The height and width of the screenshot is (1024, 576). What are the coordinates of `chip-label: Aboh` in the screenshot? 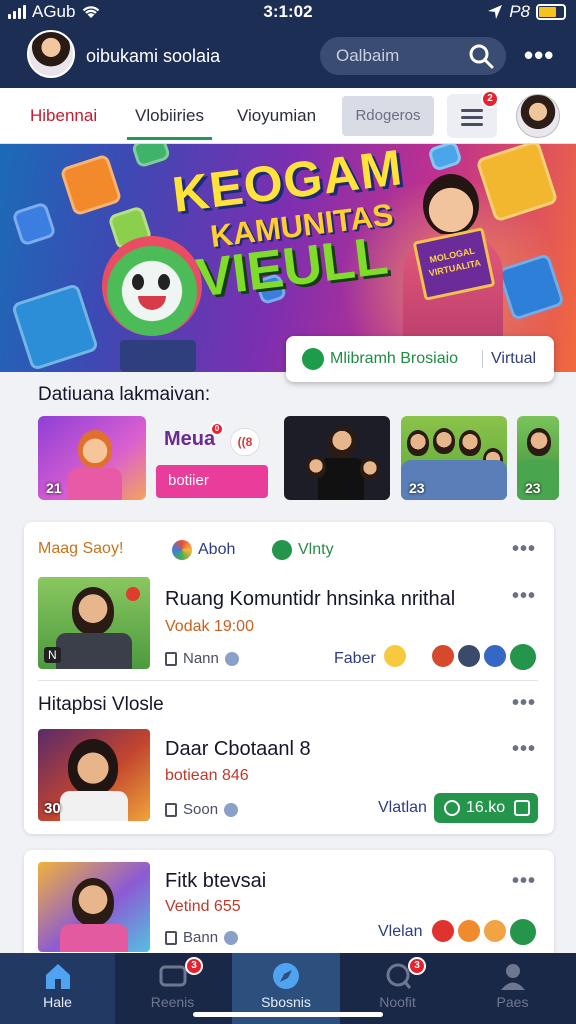 It's located at (217, 549).